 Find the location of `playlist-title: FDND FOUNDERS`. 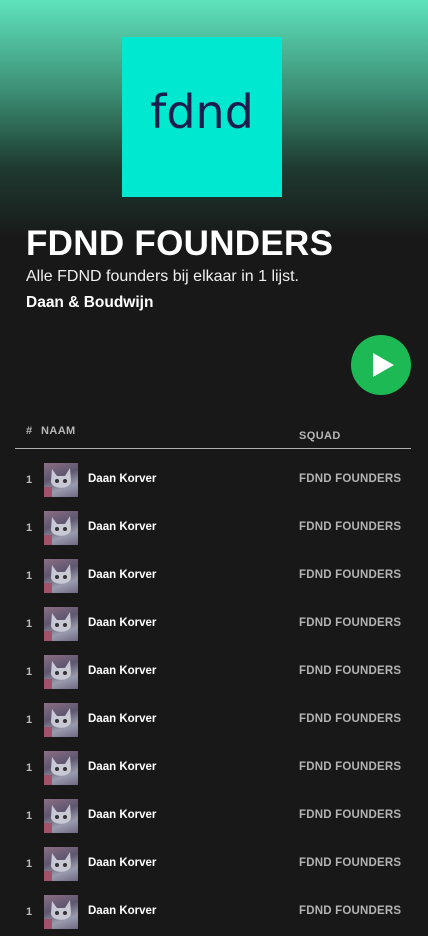

playlist-title: FDND FOUNDERS is located at coordinates (180, 243).